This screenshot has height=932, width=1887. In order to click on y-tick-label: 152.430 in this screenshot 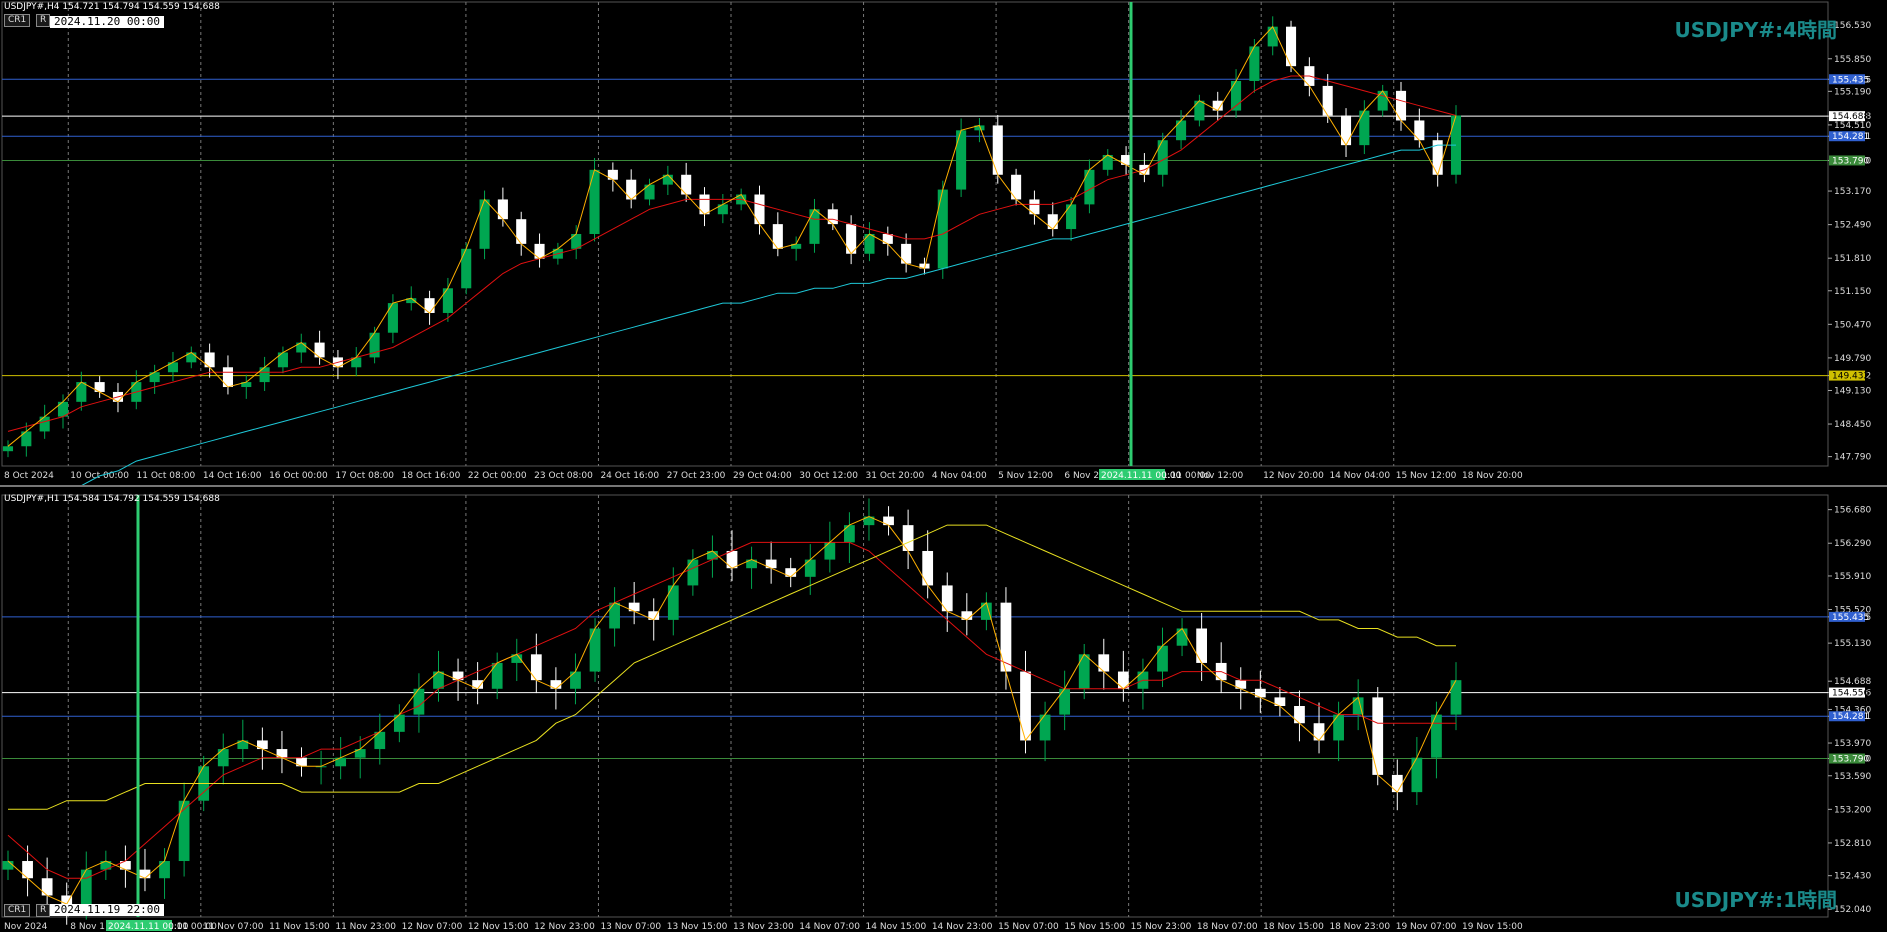, I will do `click(1852, 877)`.